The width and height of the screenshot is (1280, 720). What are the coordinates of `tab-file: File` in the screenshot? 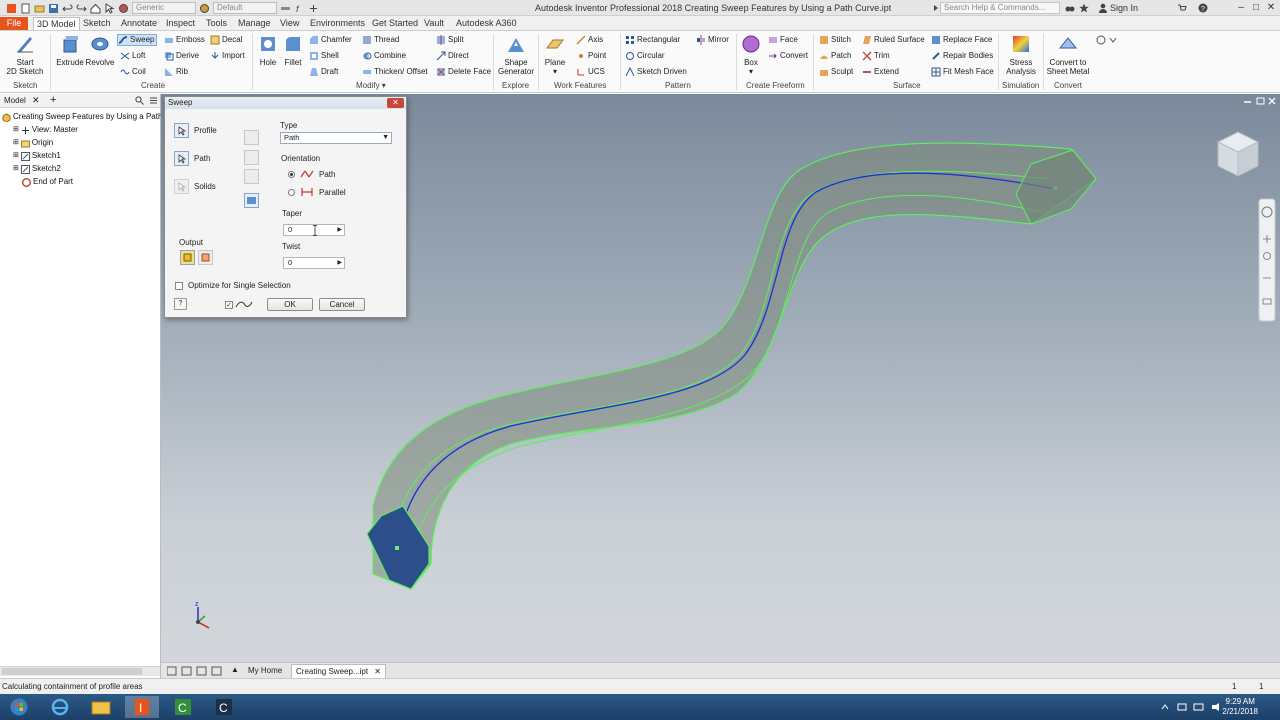 It's located at (14, 23).